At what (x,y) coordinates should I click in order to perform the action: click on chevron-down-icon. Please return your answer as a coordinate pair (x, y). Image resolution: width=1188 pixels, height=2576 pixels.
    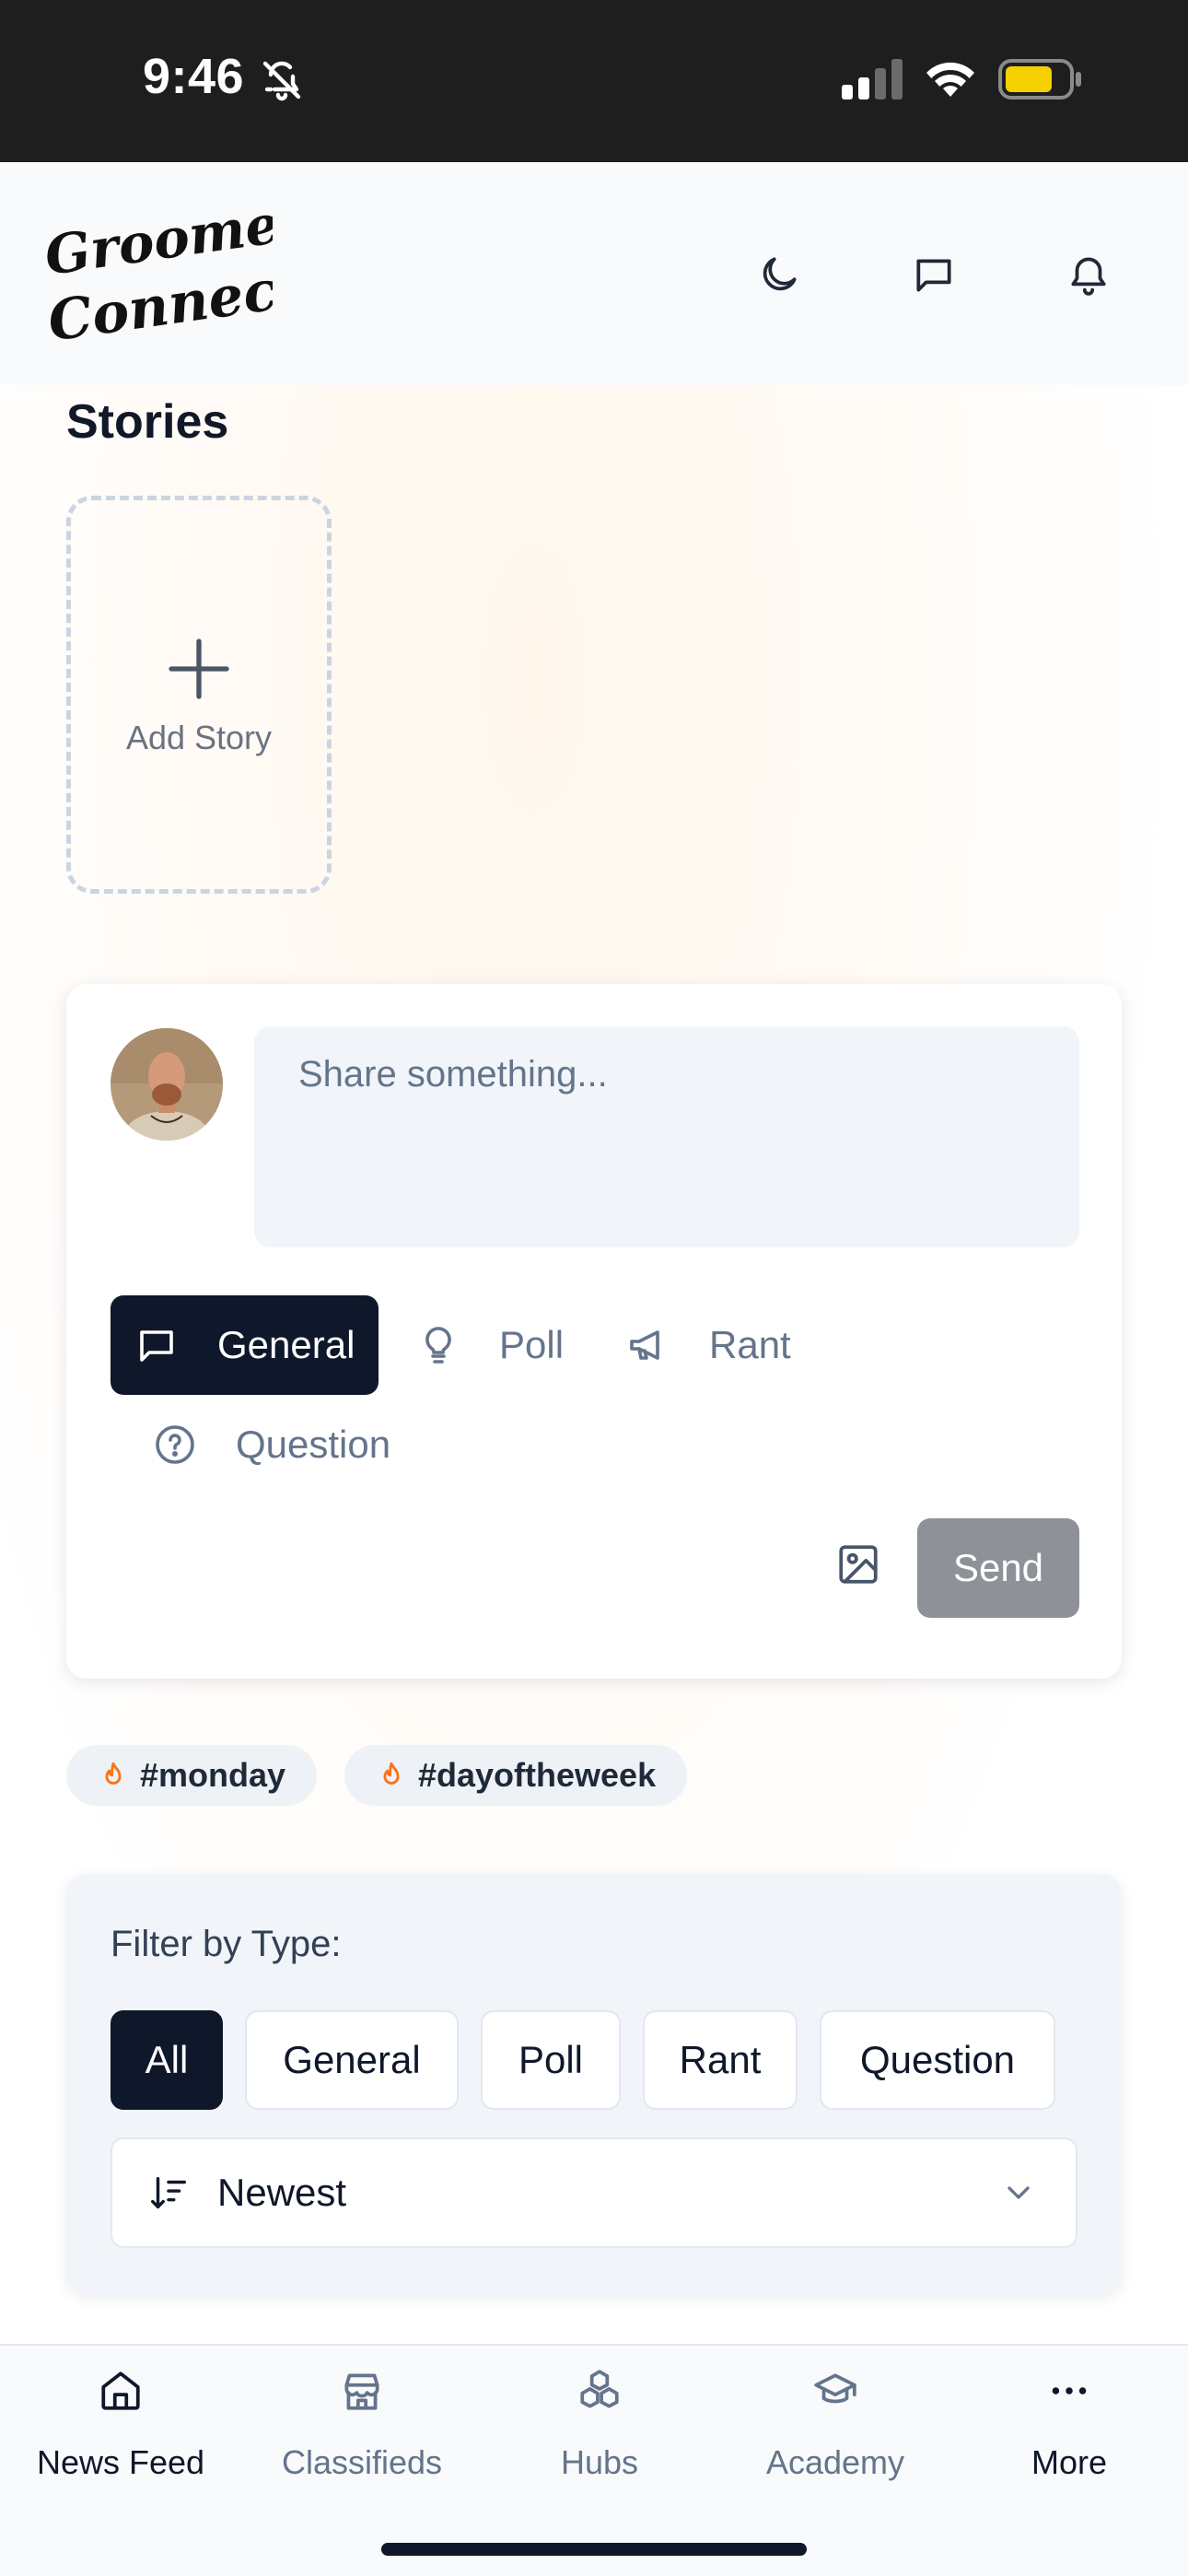
    Looking at the image, I should click on (1019, 2192).